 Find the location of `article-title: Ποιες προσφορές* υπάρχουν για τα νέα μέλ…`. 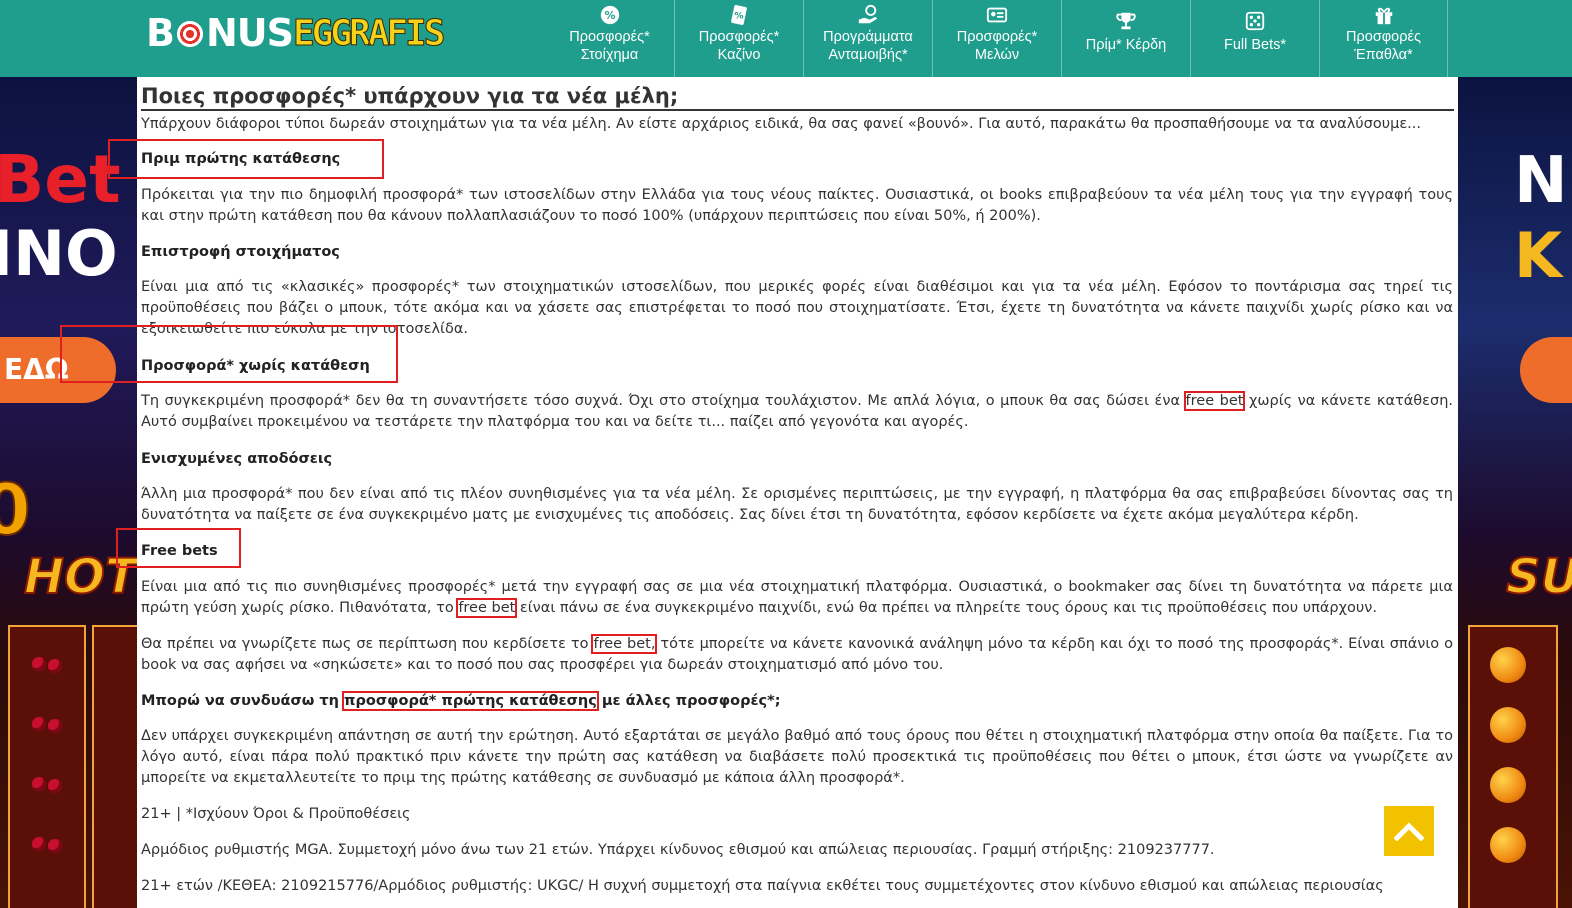

article-title: Ποιες προσφορές* υπάρχουν για τα νέα μέλ… is located at coordinates (797, 97).